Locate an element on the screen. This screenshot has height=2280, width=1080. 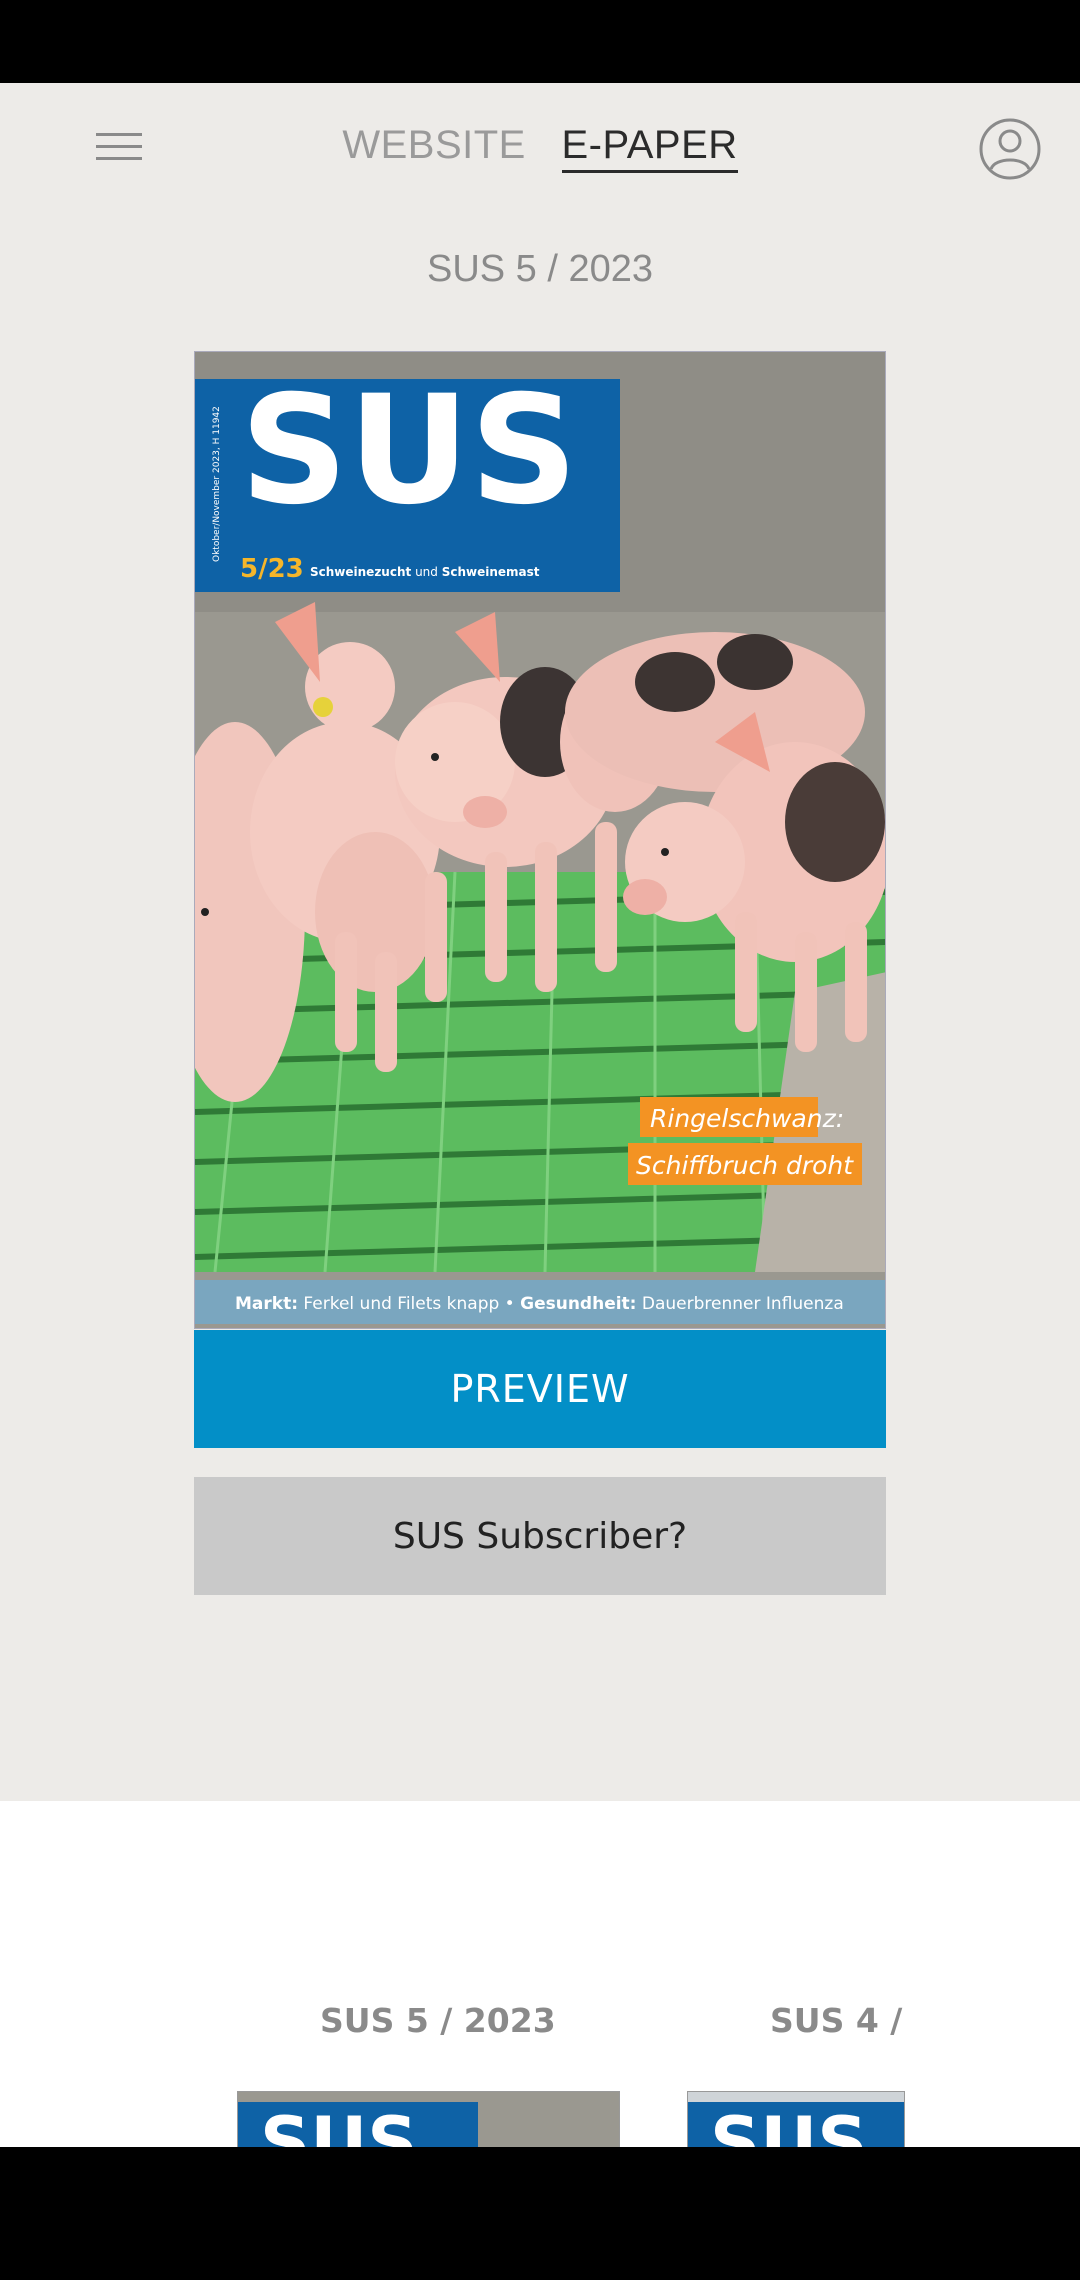
cover-headline-line-2: Schiffbruch droht is located at coordinates (745, 1165).